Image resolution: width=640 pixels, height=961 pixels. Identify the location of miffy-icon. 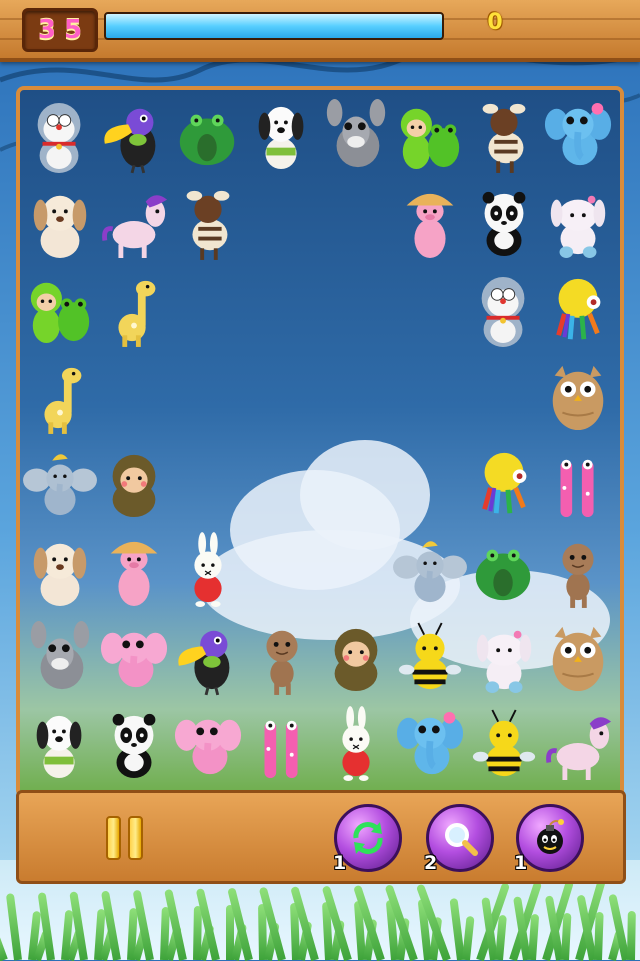
(208, 571).